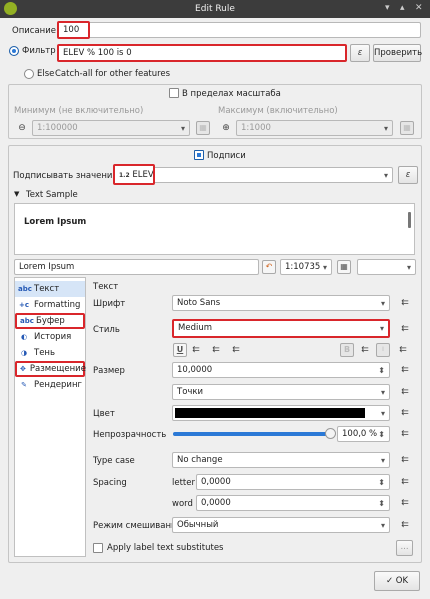  What do you see at coordinates (360, 53) in the screenshot?
I see `expression-builder-button: ε` at bounding box center [360, 53].